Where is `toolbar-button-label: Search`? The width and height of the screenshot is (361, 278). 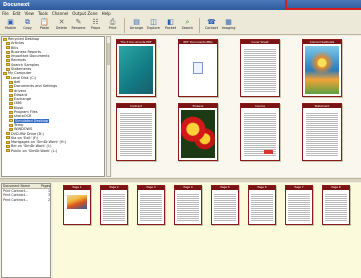 toolbar-button-label: Search is located at coordinates (187, 28).